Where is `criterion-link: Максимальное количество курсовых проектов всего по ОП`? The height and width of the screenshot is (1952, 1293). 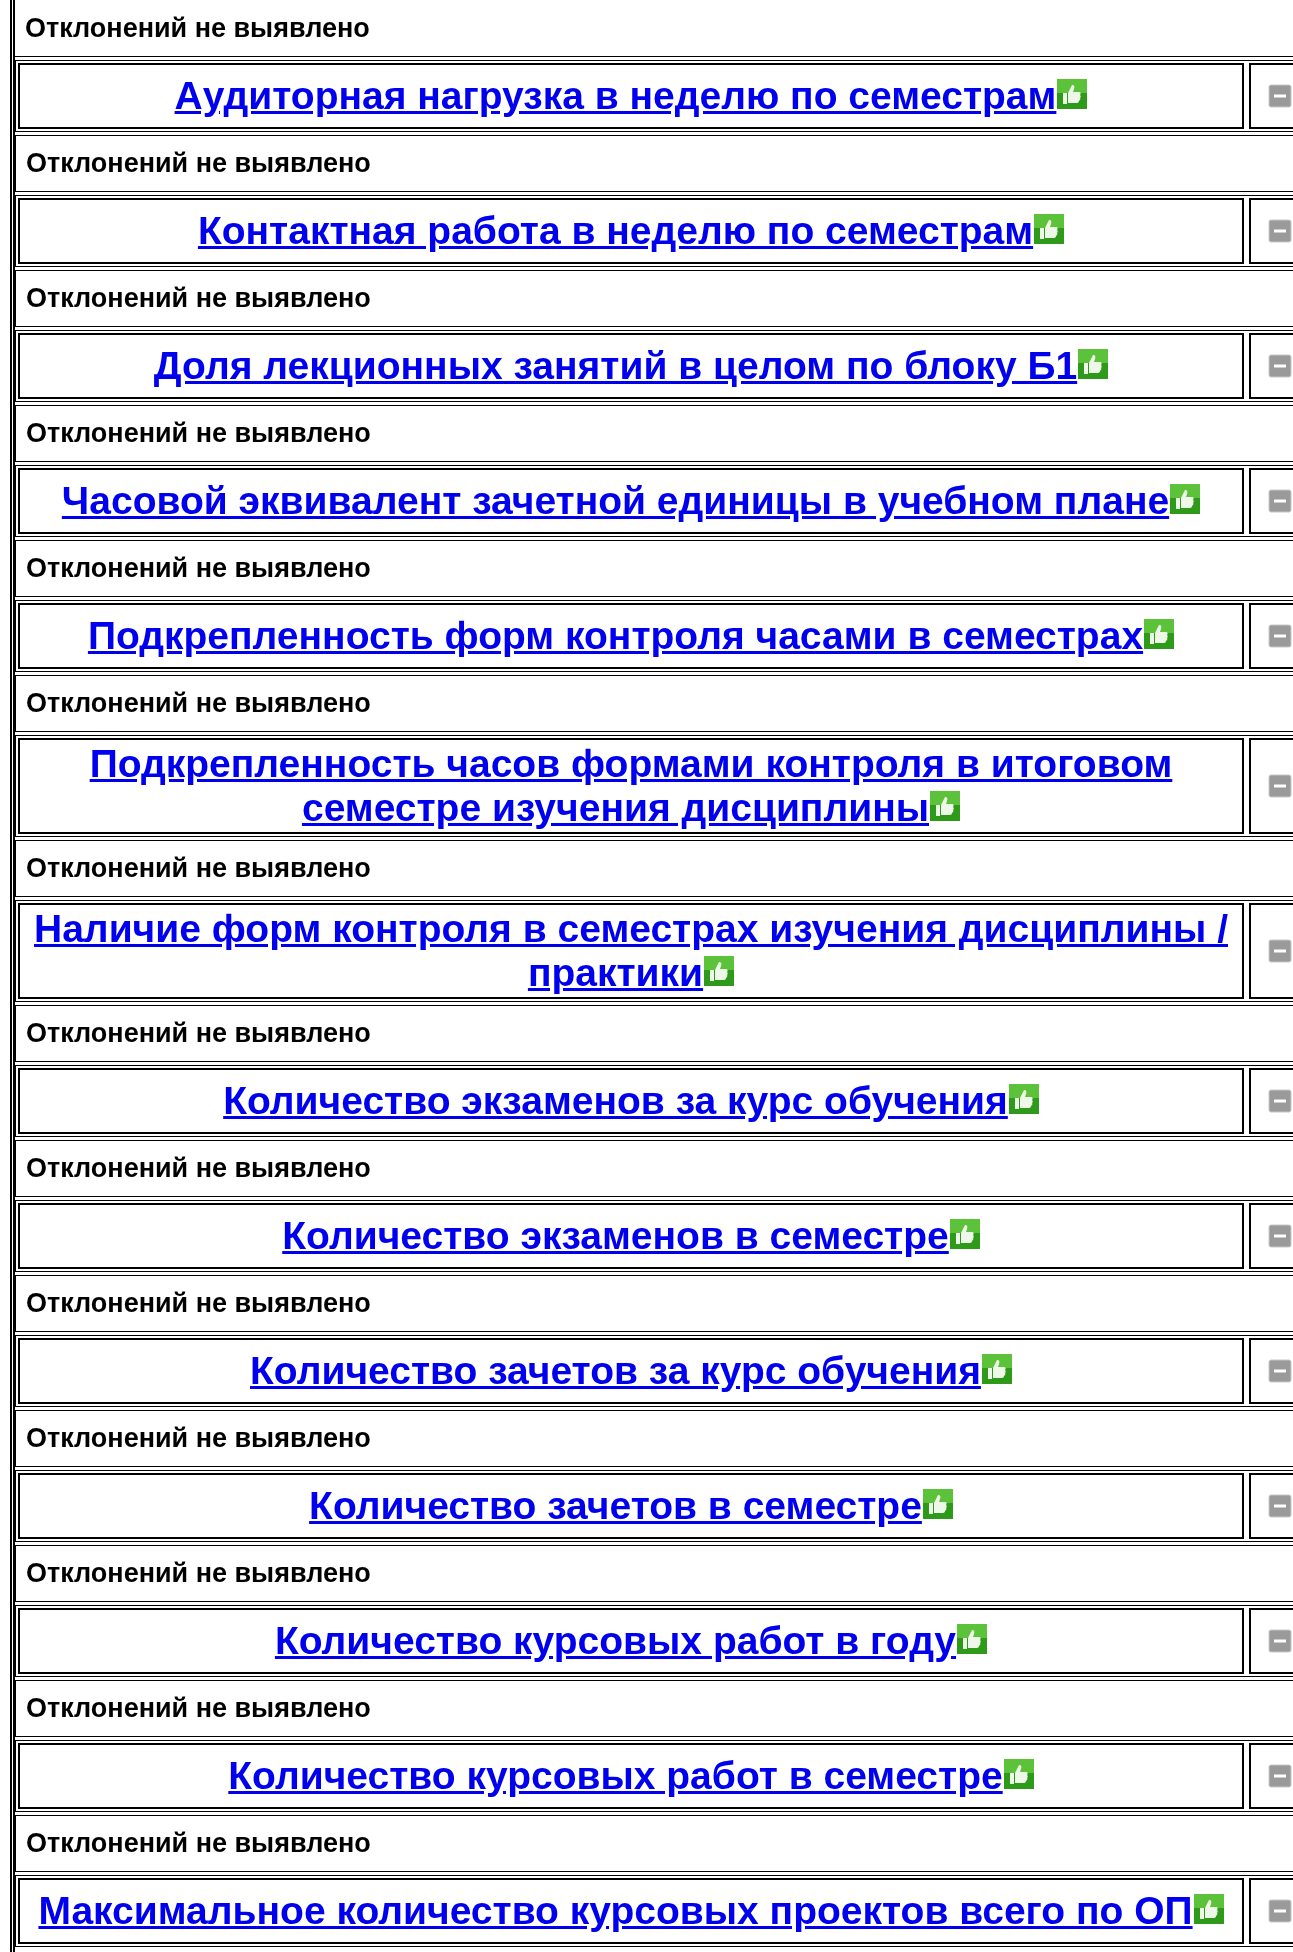
criterion-link: Максимальное количество курсовых проектов всего по ОП is located at coordinates (631, 1911).